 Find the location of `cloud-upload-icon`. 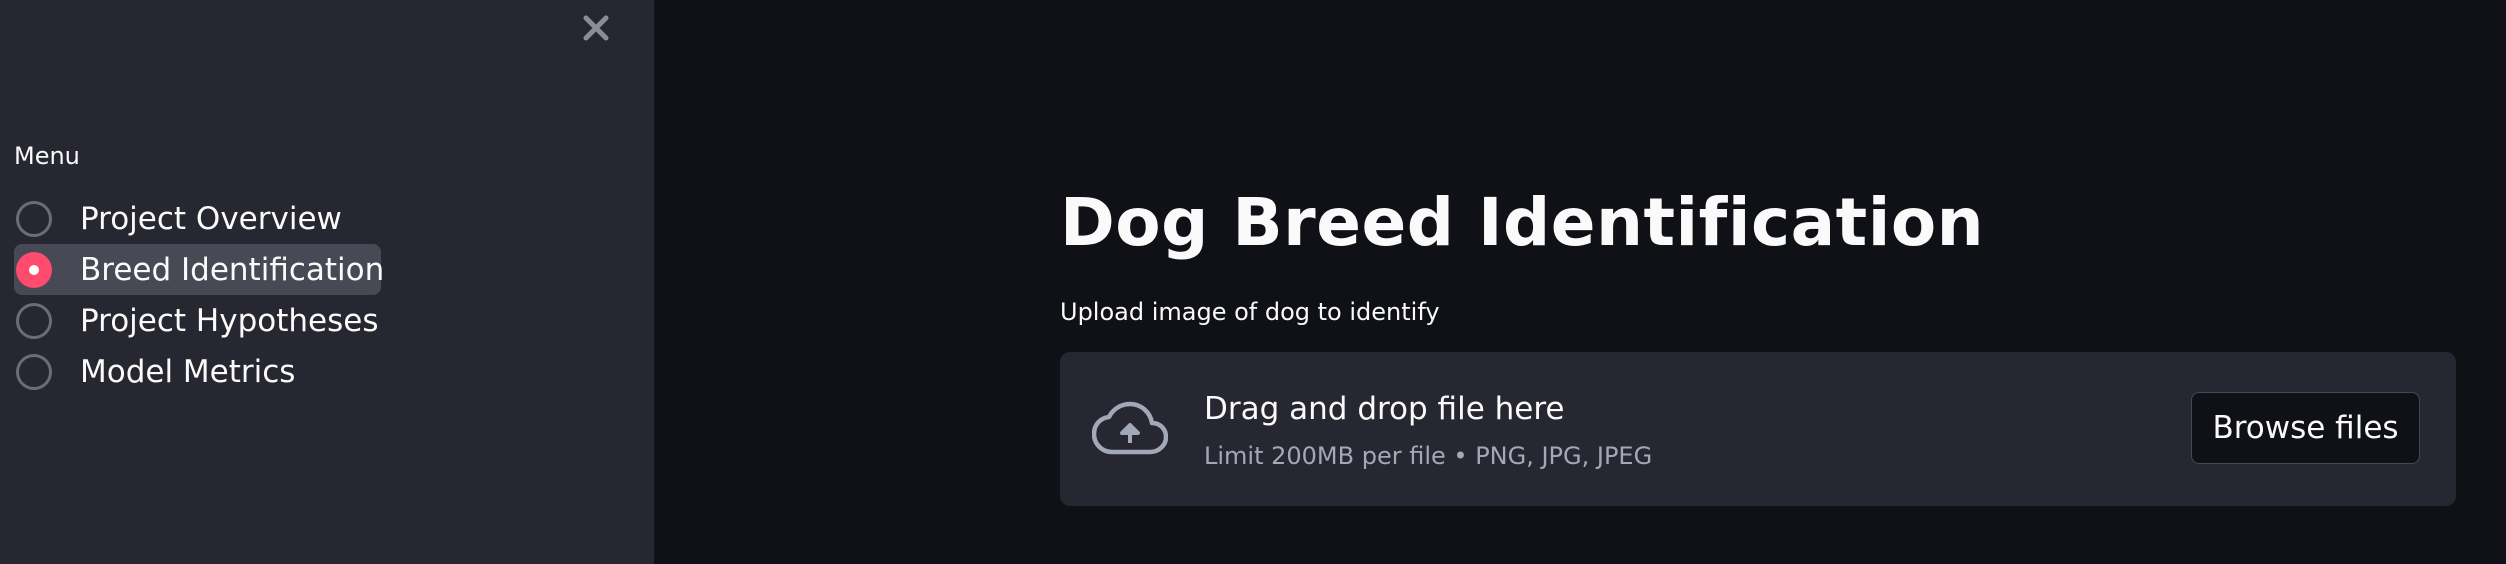

cloud-upload-icon is located at coordinates (1130, 428).